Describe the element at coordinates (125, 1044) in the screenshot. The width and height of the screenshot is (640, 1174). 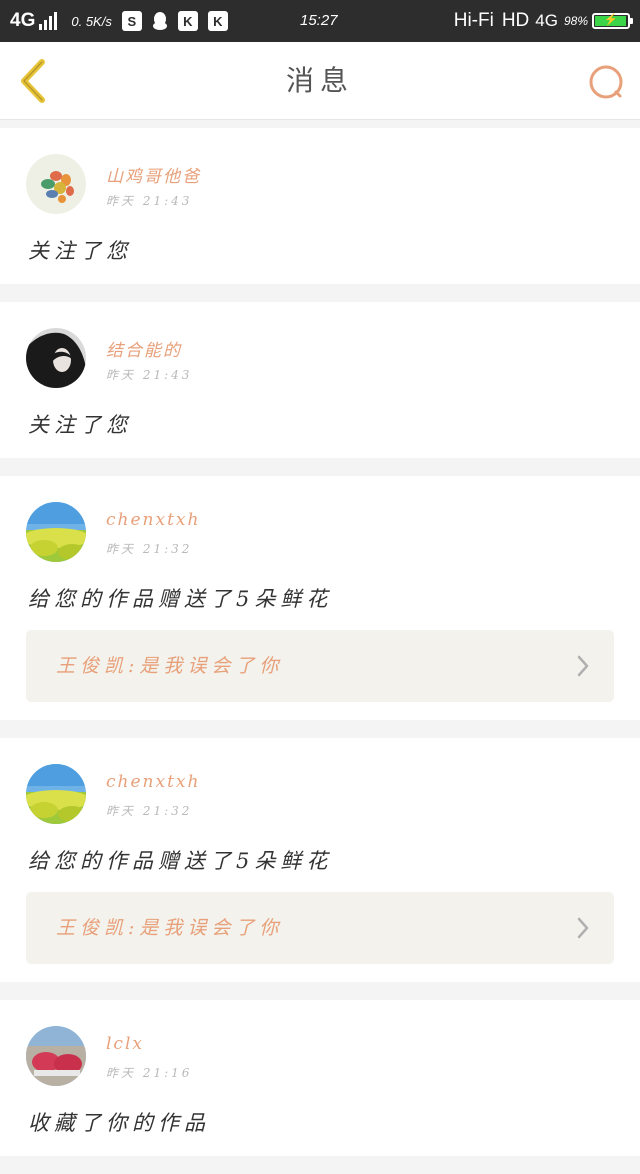
I see `user-name: lclx` at that location.